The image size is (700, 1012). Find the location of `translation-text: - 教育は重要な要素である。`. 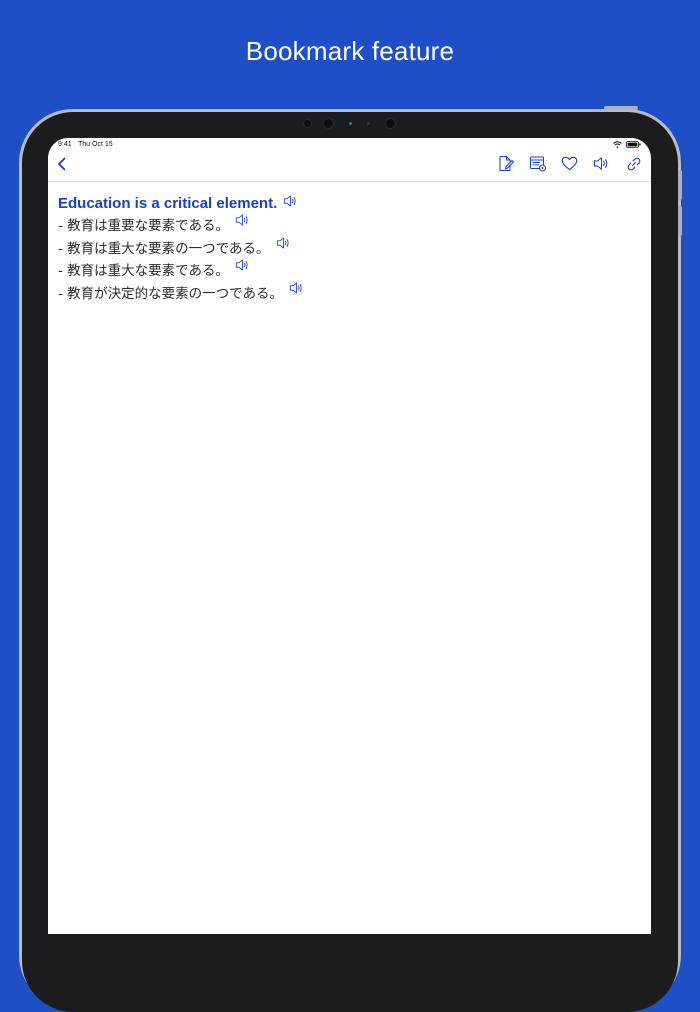

translation-text: - 教育は重要な要素である。 is located at coordinates (144, 226).